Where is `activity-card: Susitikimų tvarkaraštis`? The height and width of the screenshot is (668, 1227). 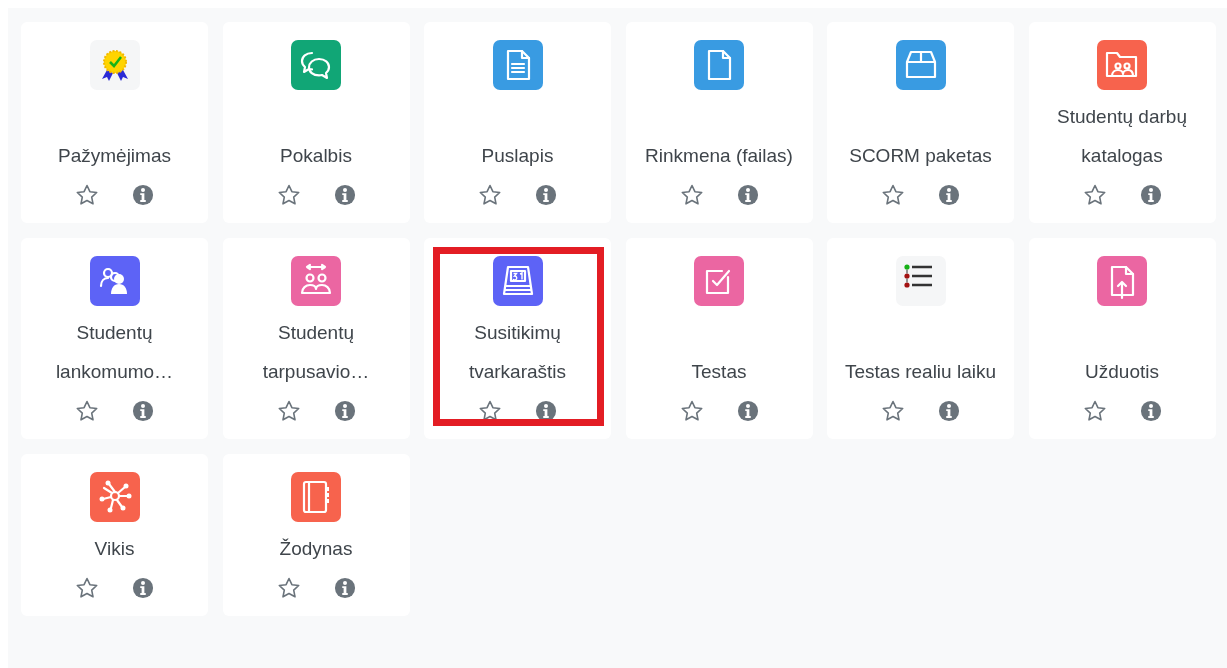 activity-card: Susitikimų tvarkaraštis is located at coordinates (517, 338).